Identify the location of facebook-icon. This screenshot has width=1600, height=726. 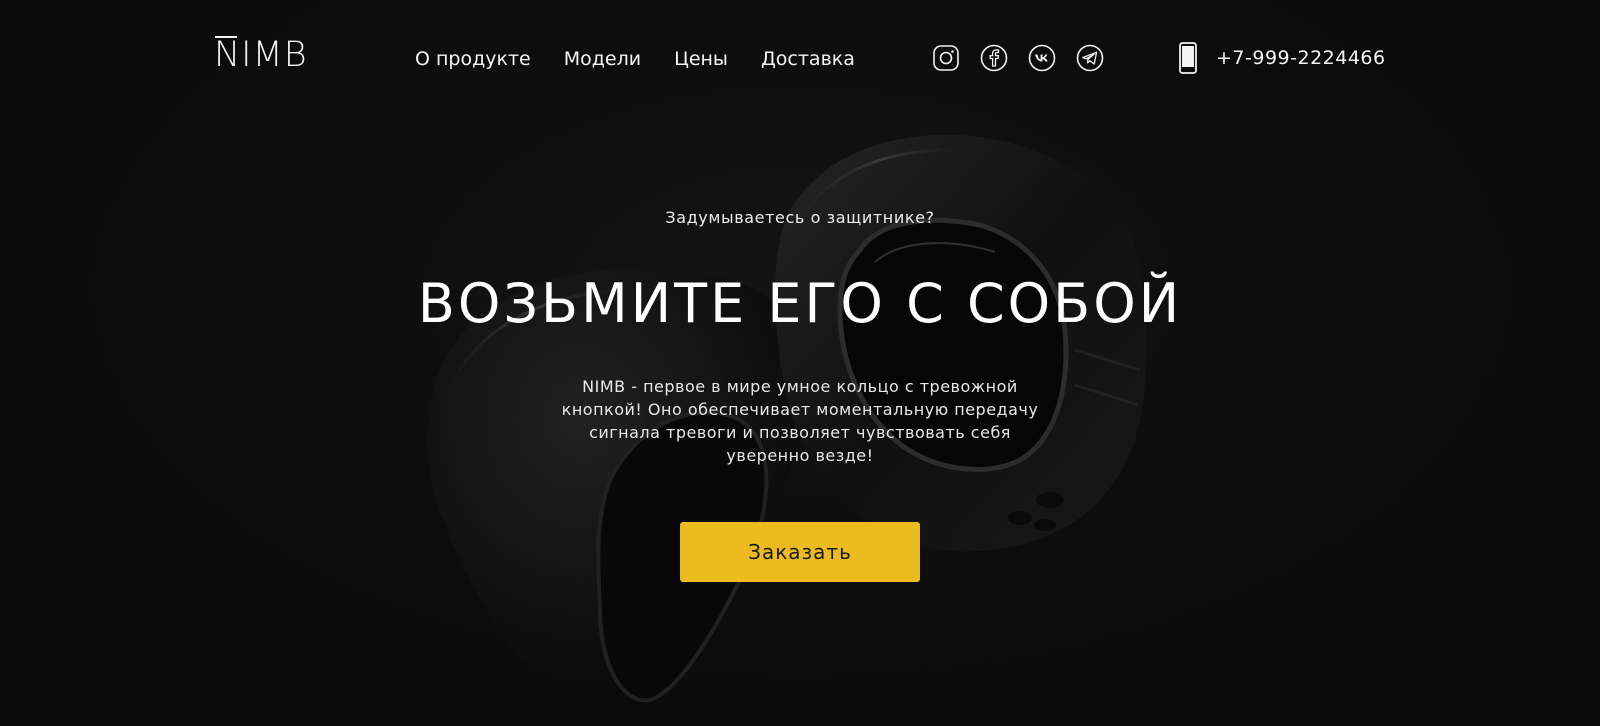
(994, 58).